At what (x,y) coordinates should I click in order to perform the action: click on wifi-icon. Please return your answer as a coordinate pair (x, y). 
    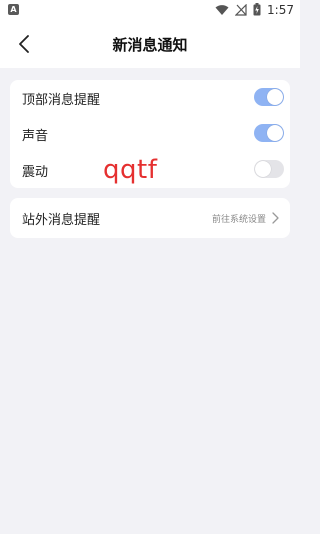
    Looking at the image, I should click on (222, 10).